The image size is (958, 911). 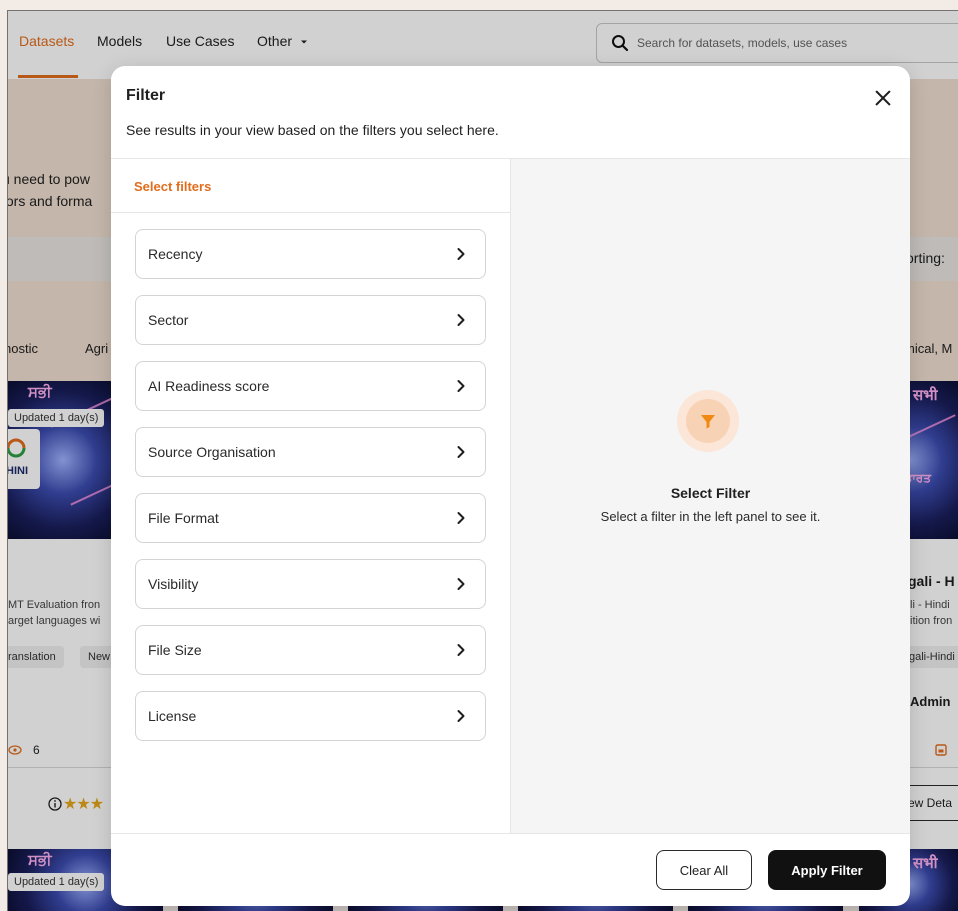 What do you see at coordinates (172, 716) in the screenshot?
I see `filter-item-label: License` at bounding box center [172, 716].